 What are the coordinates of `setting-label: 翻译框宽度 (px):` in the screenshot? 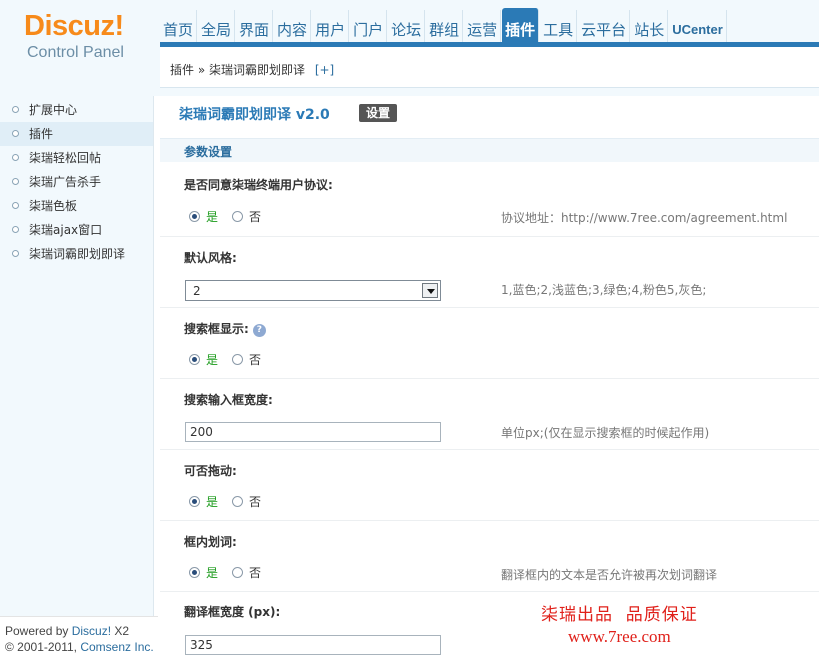 It's located at (232, 612).